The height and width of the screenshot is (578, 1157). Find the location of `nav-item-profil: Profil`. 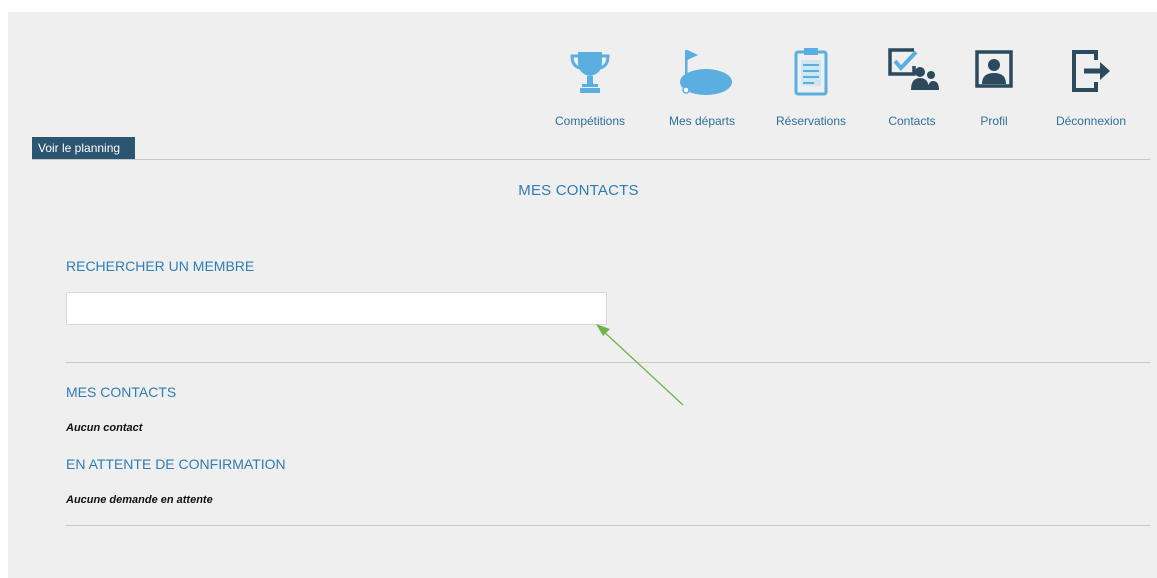

nav-item-profil: Profil is located at coordinates (994, 87).